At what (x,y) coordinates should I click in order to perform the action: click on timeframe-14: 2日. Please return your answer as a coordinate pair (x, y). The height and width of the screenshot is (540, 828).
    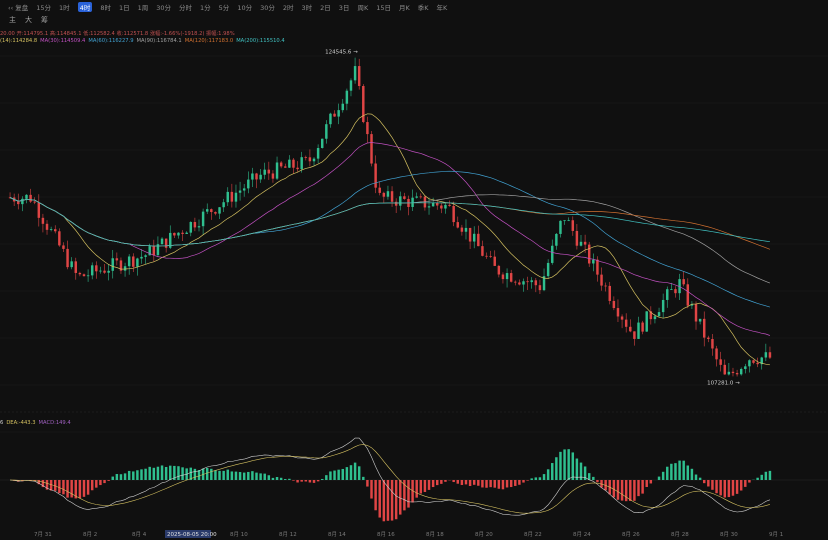
    Looking at the image, I should click on (325, 7).